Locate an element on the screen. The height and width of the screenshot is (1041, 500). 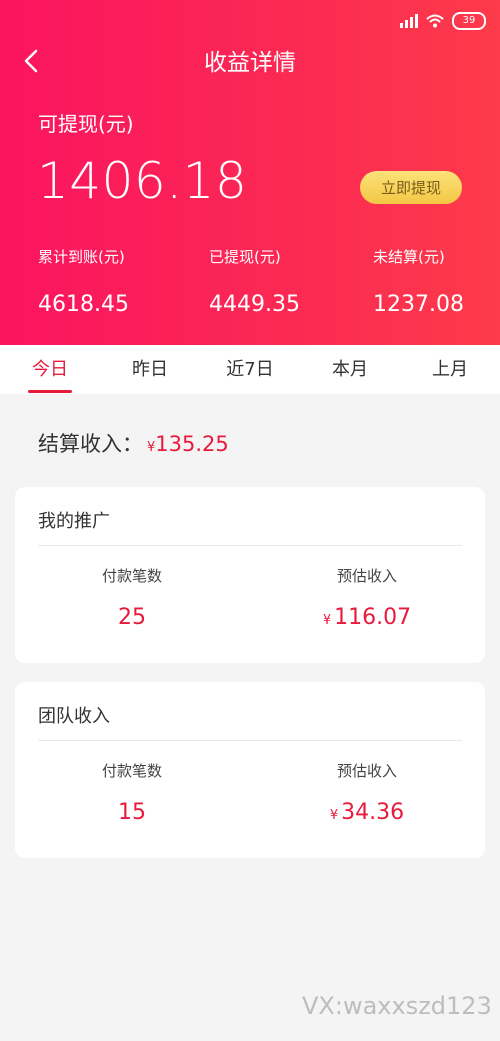
status-bar: 39 is located at coordinates (443, 21).